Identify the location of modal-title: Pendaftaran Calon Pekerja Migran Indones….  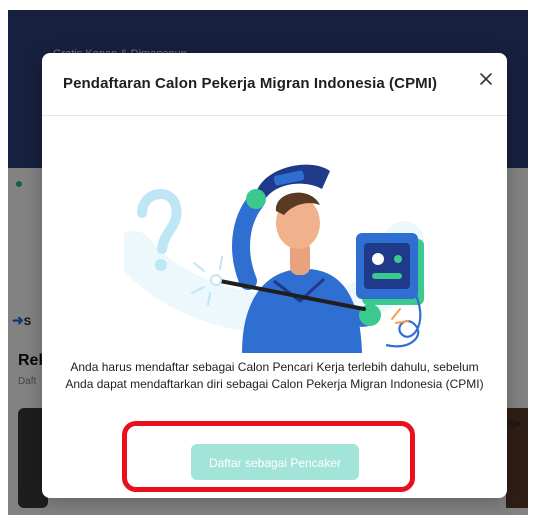
(250, 83).